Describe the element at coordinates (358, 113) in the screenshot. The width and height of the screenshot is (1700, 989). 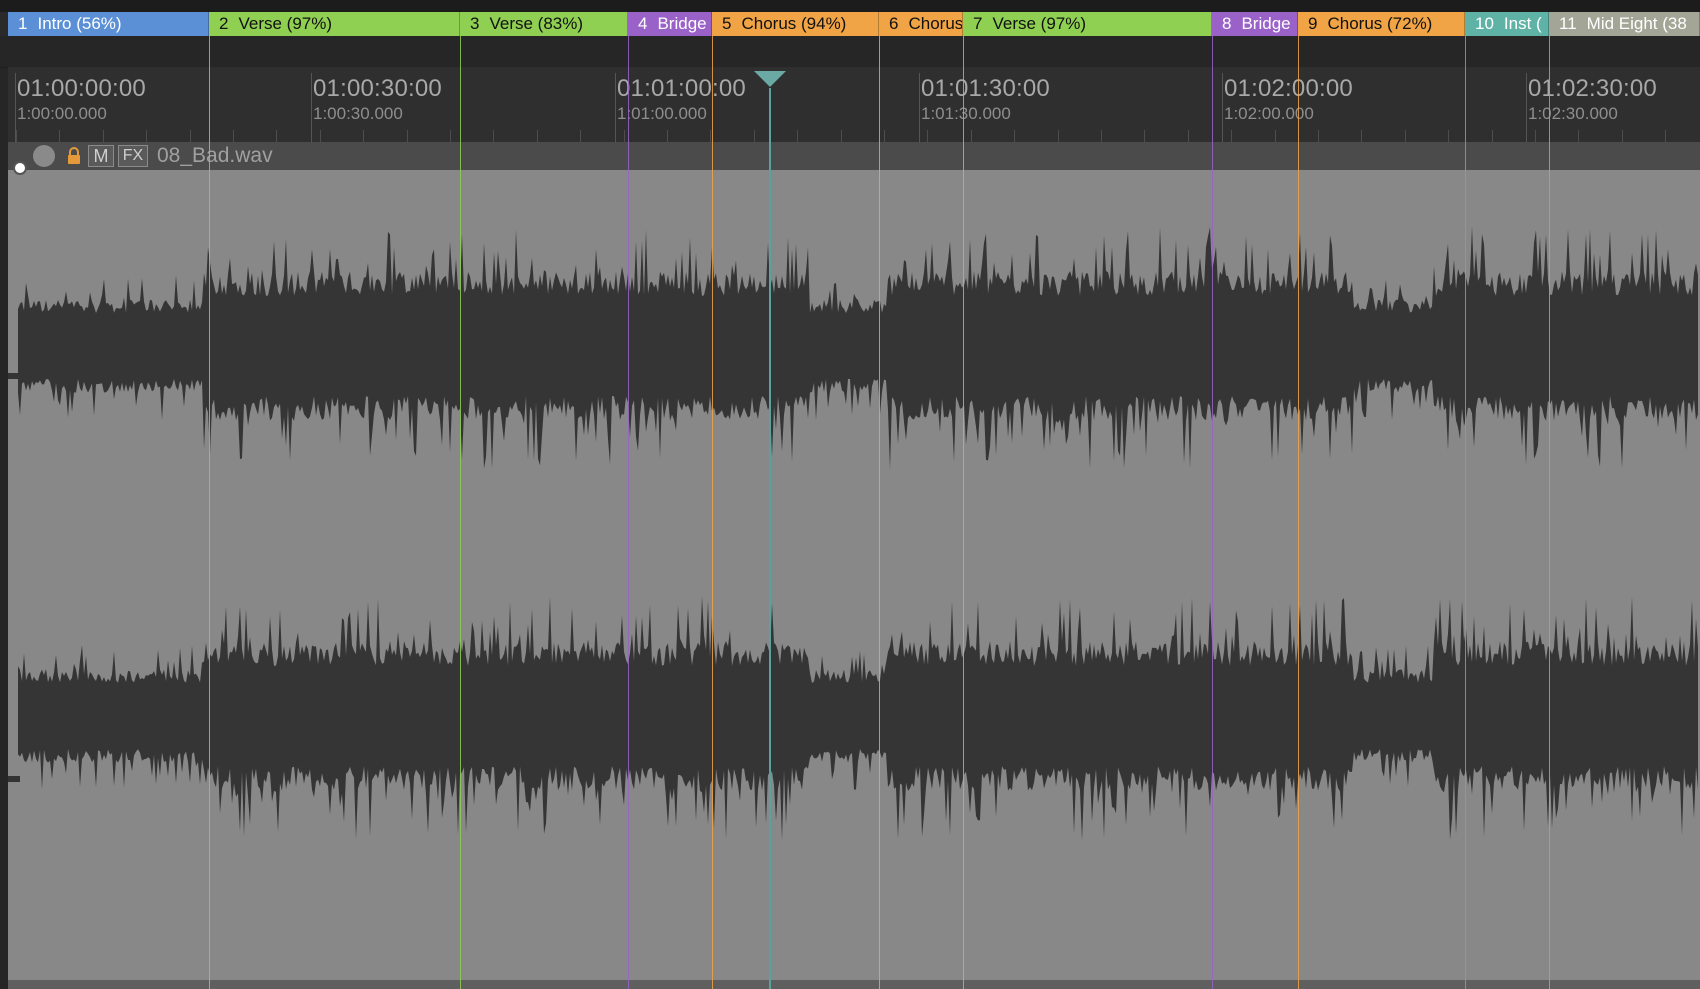
I see `ruler-seconds: 1:00:30.000` at that location.